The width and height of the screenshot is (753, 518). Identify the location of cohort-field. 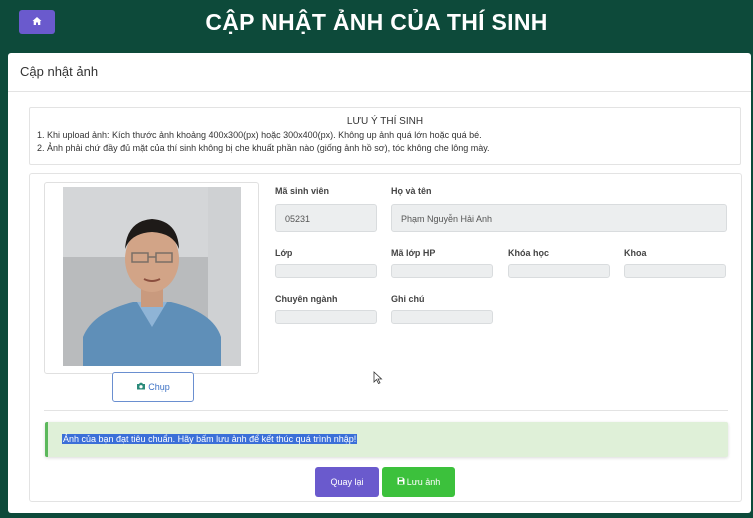
(559, 271).